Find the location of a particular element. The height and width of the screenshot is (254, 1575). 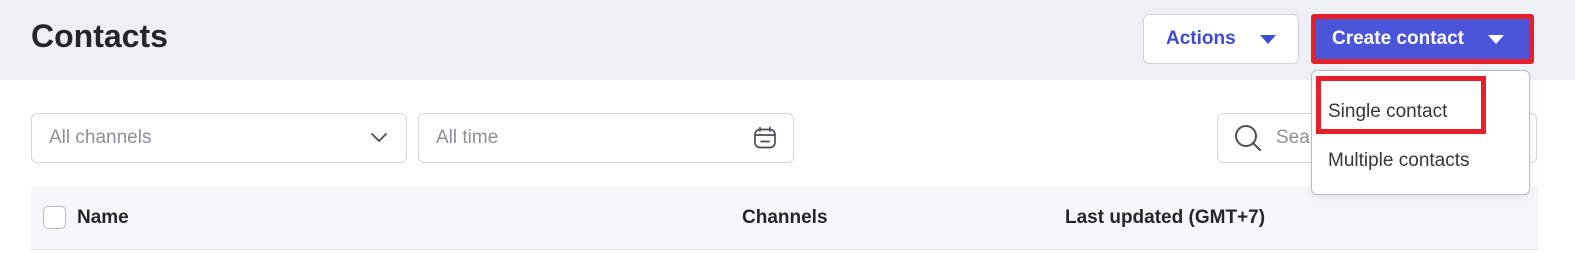

actions-button: Actions is located at coordinates (1221, 39).